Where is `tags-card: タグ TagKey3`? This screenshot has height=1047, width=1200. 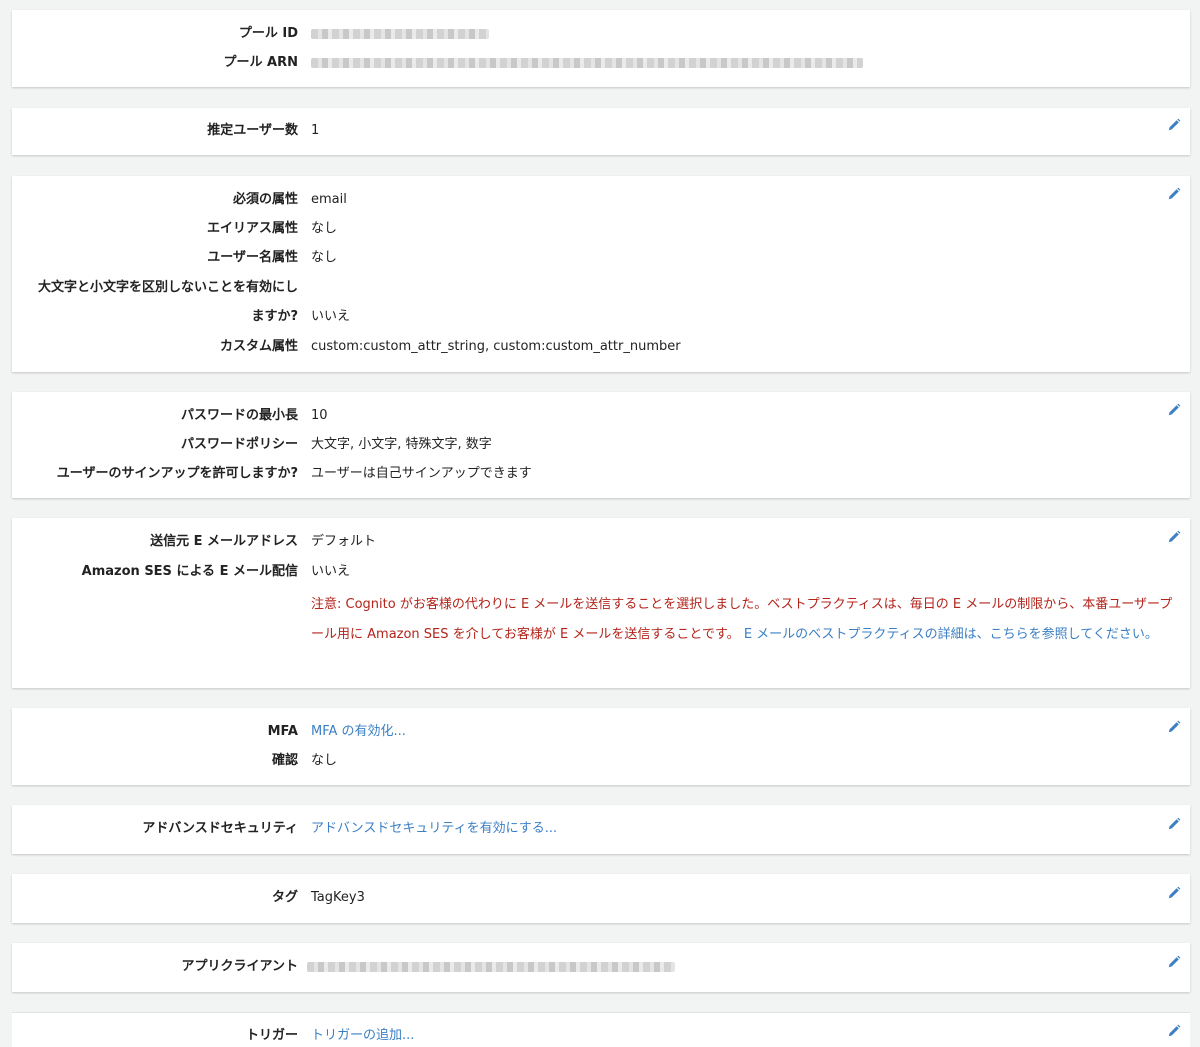 tags-card: タグ TagKey3 is located at coordinates (601, 898).